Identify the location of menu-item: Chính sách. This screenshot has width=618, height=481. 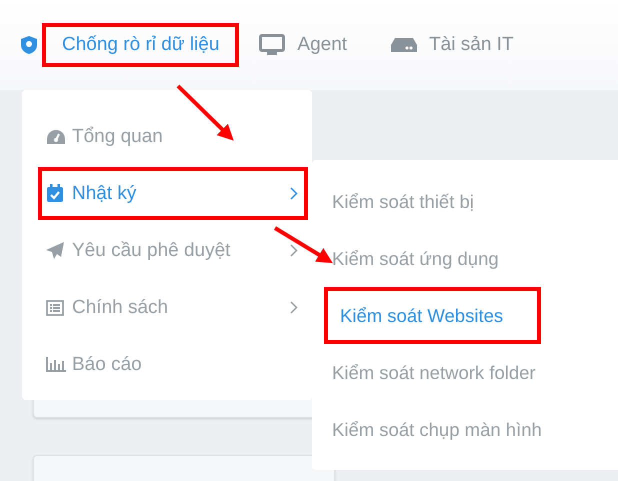
(173, 307).